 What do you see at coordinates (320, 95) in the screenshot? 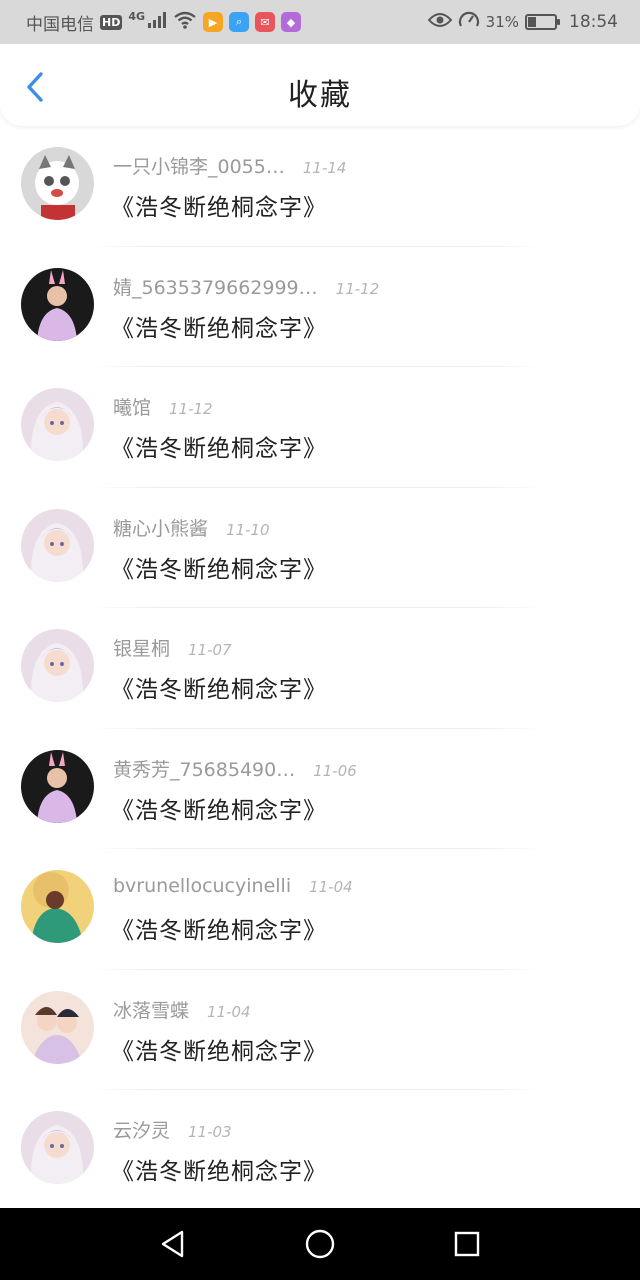
I see `page-title: 收藏` at bounding box center [320, 95].